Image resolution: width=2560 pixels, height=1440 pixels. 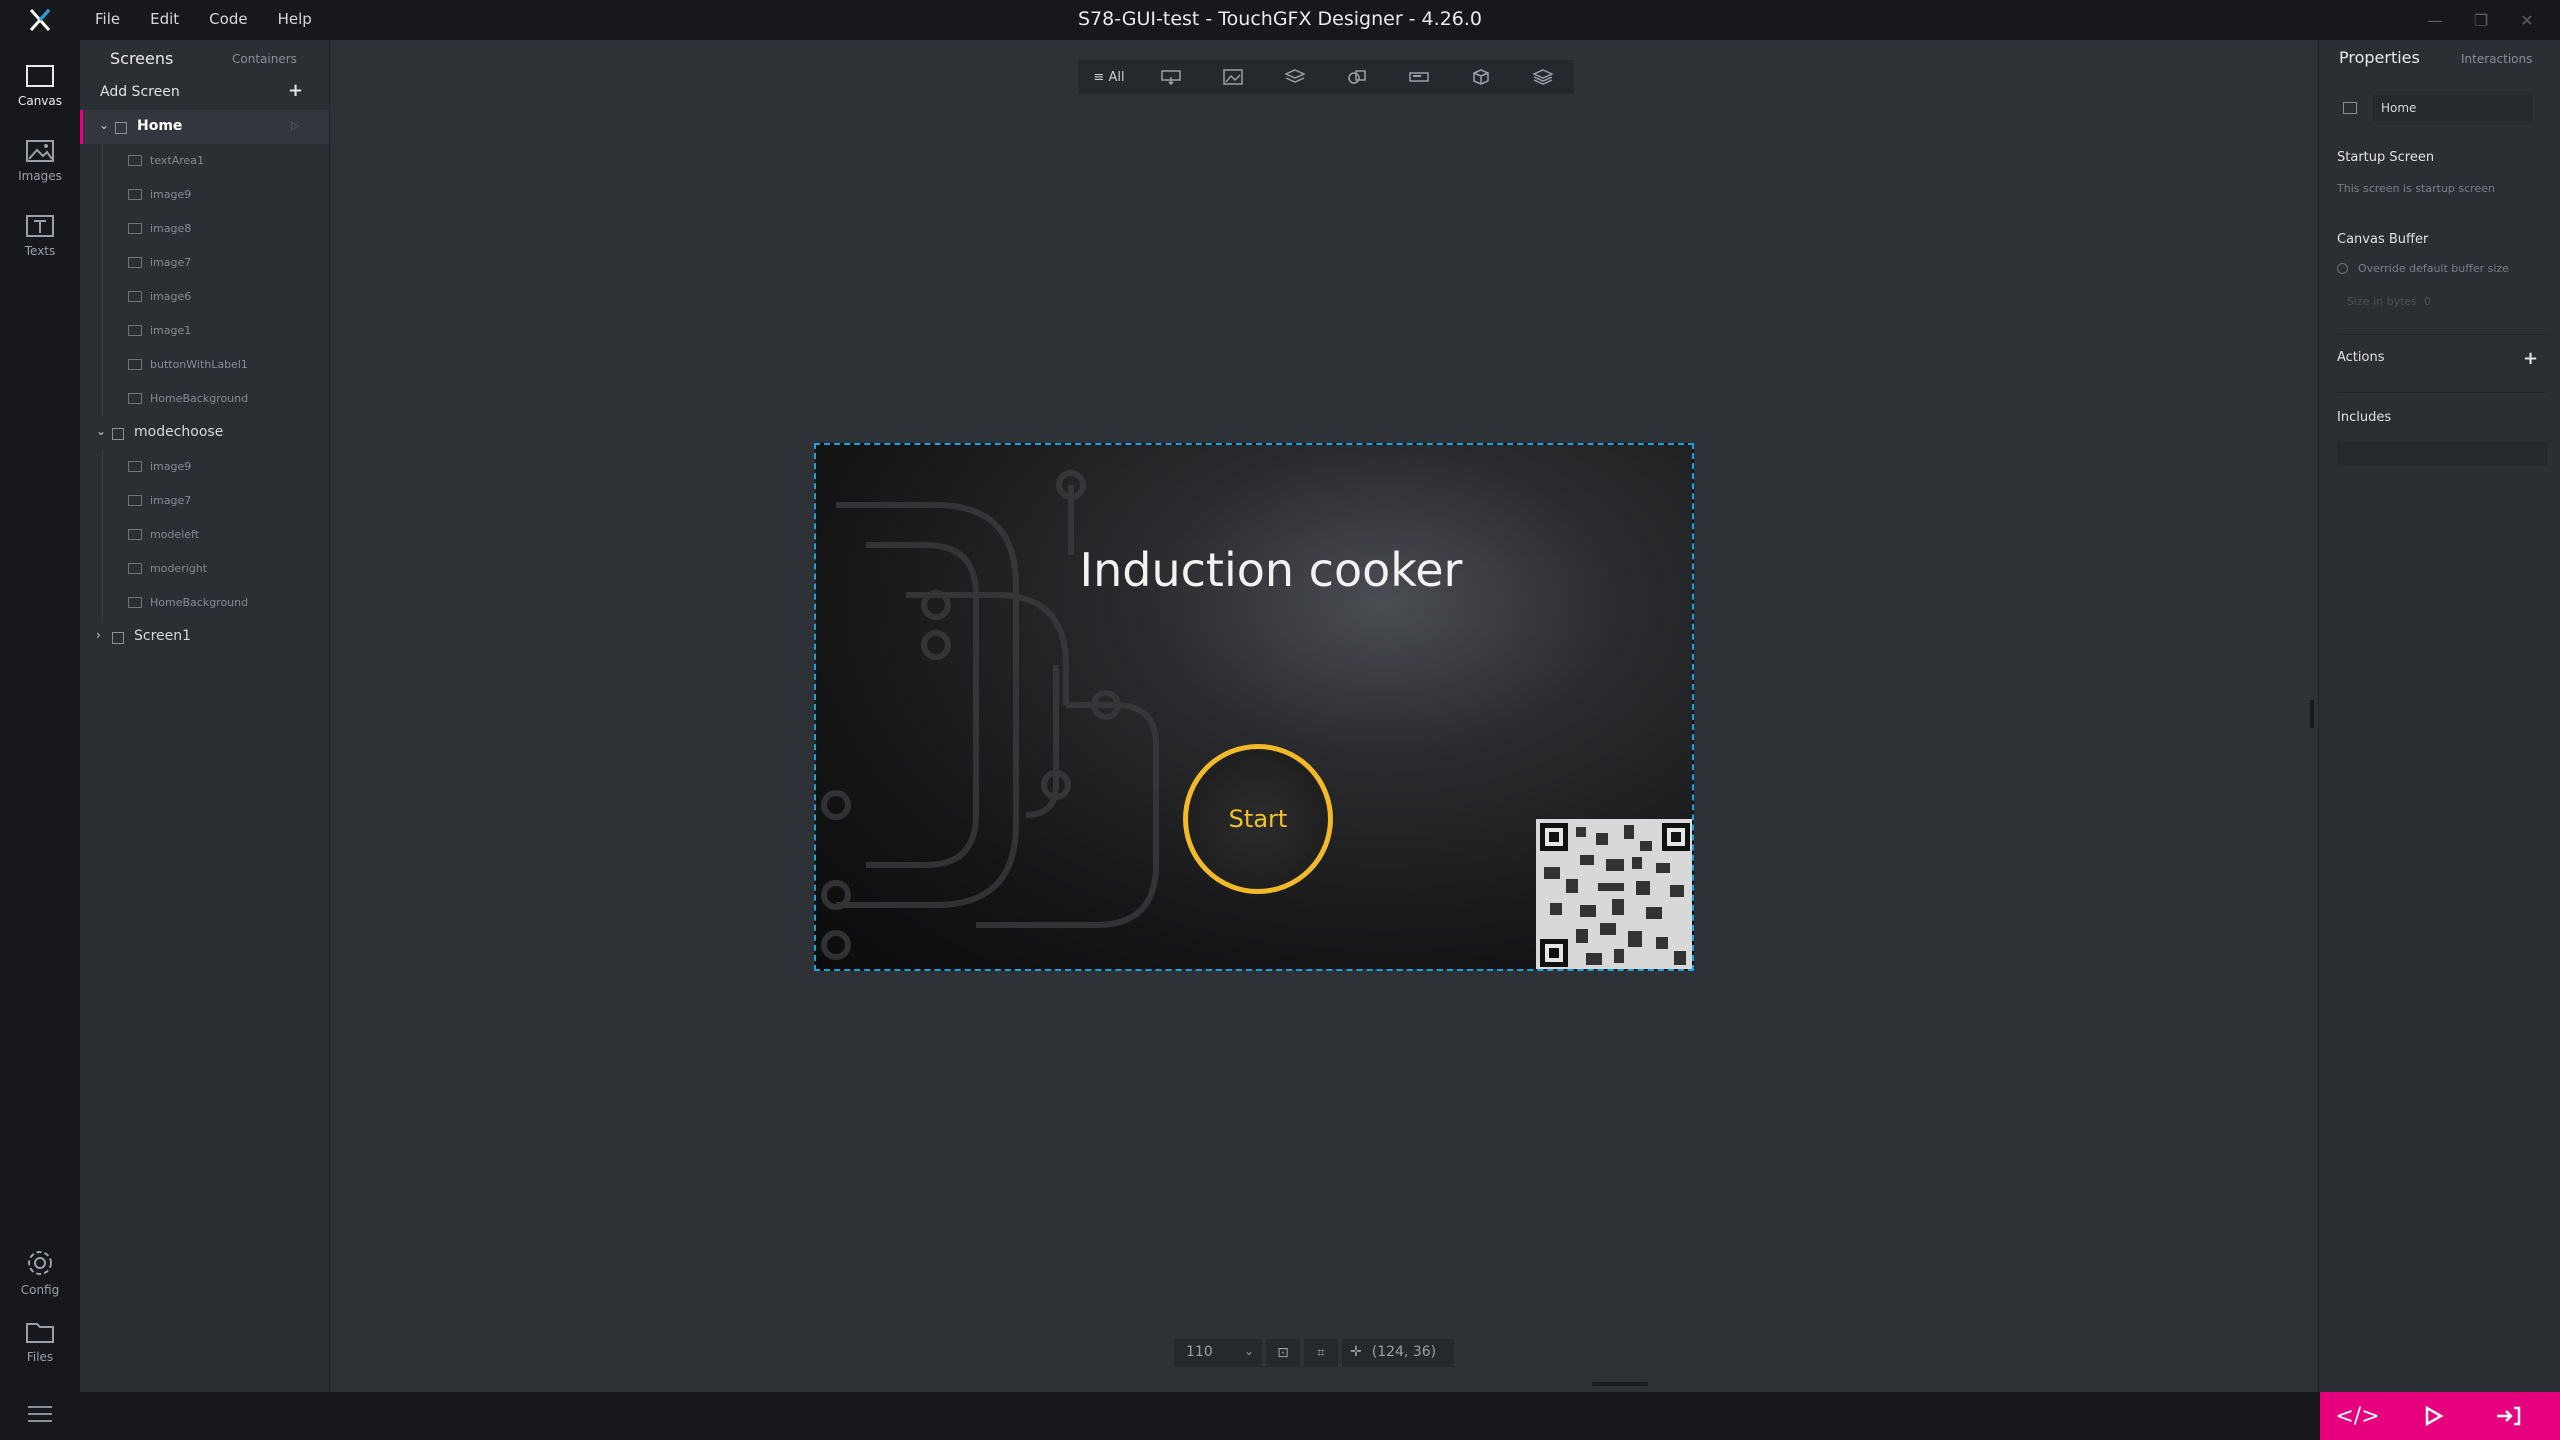 I want to click on filter-misc-button, so click(x=1543, y=77).